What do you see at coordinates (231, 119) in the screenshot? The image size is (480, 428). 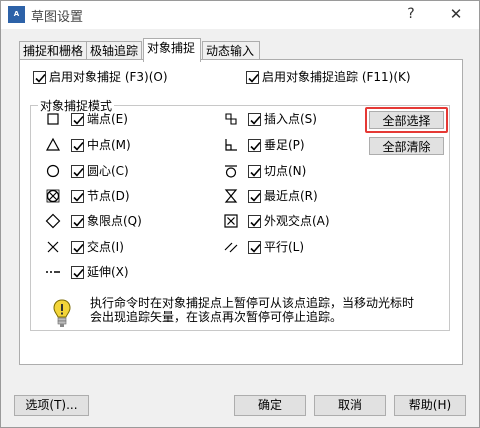 I see `insertion-icon` at bounding box center [231, 119].